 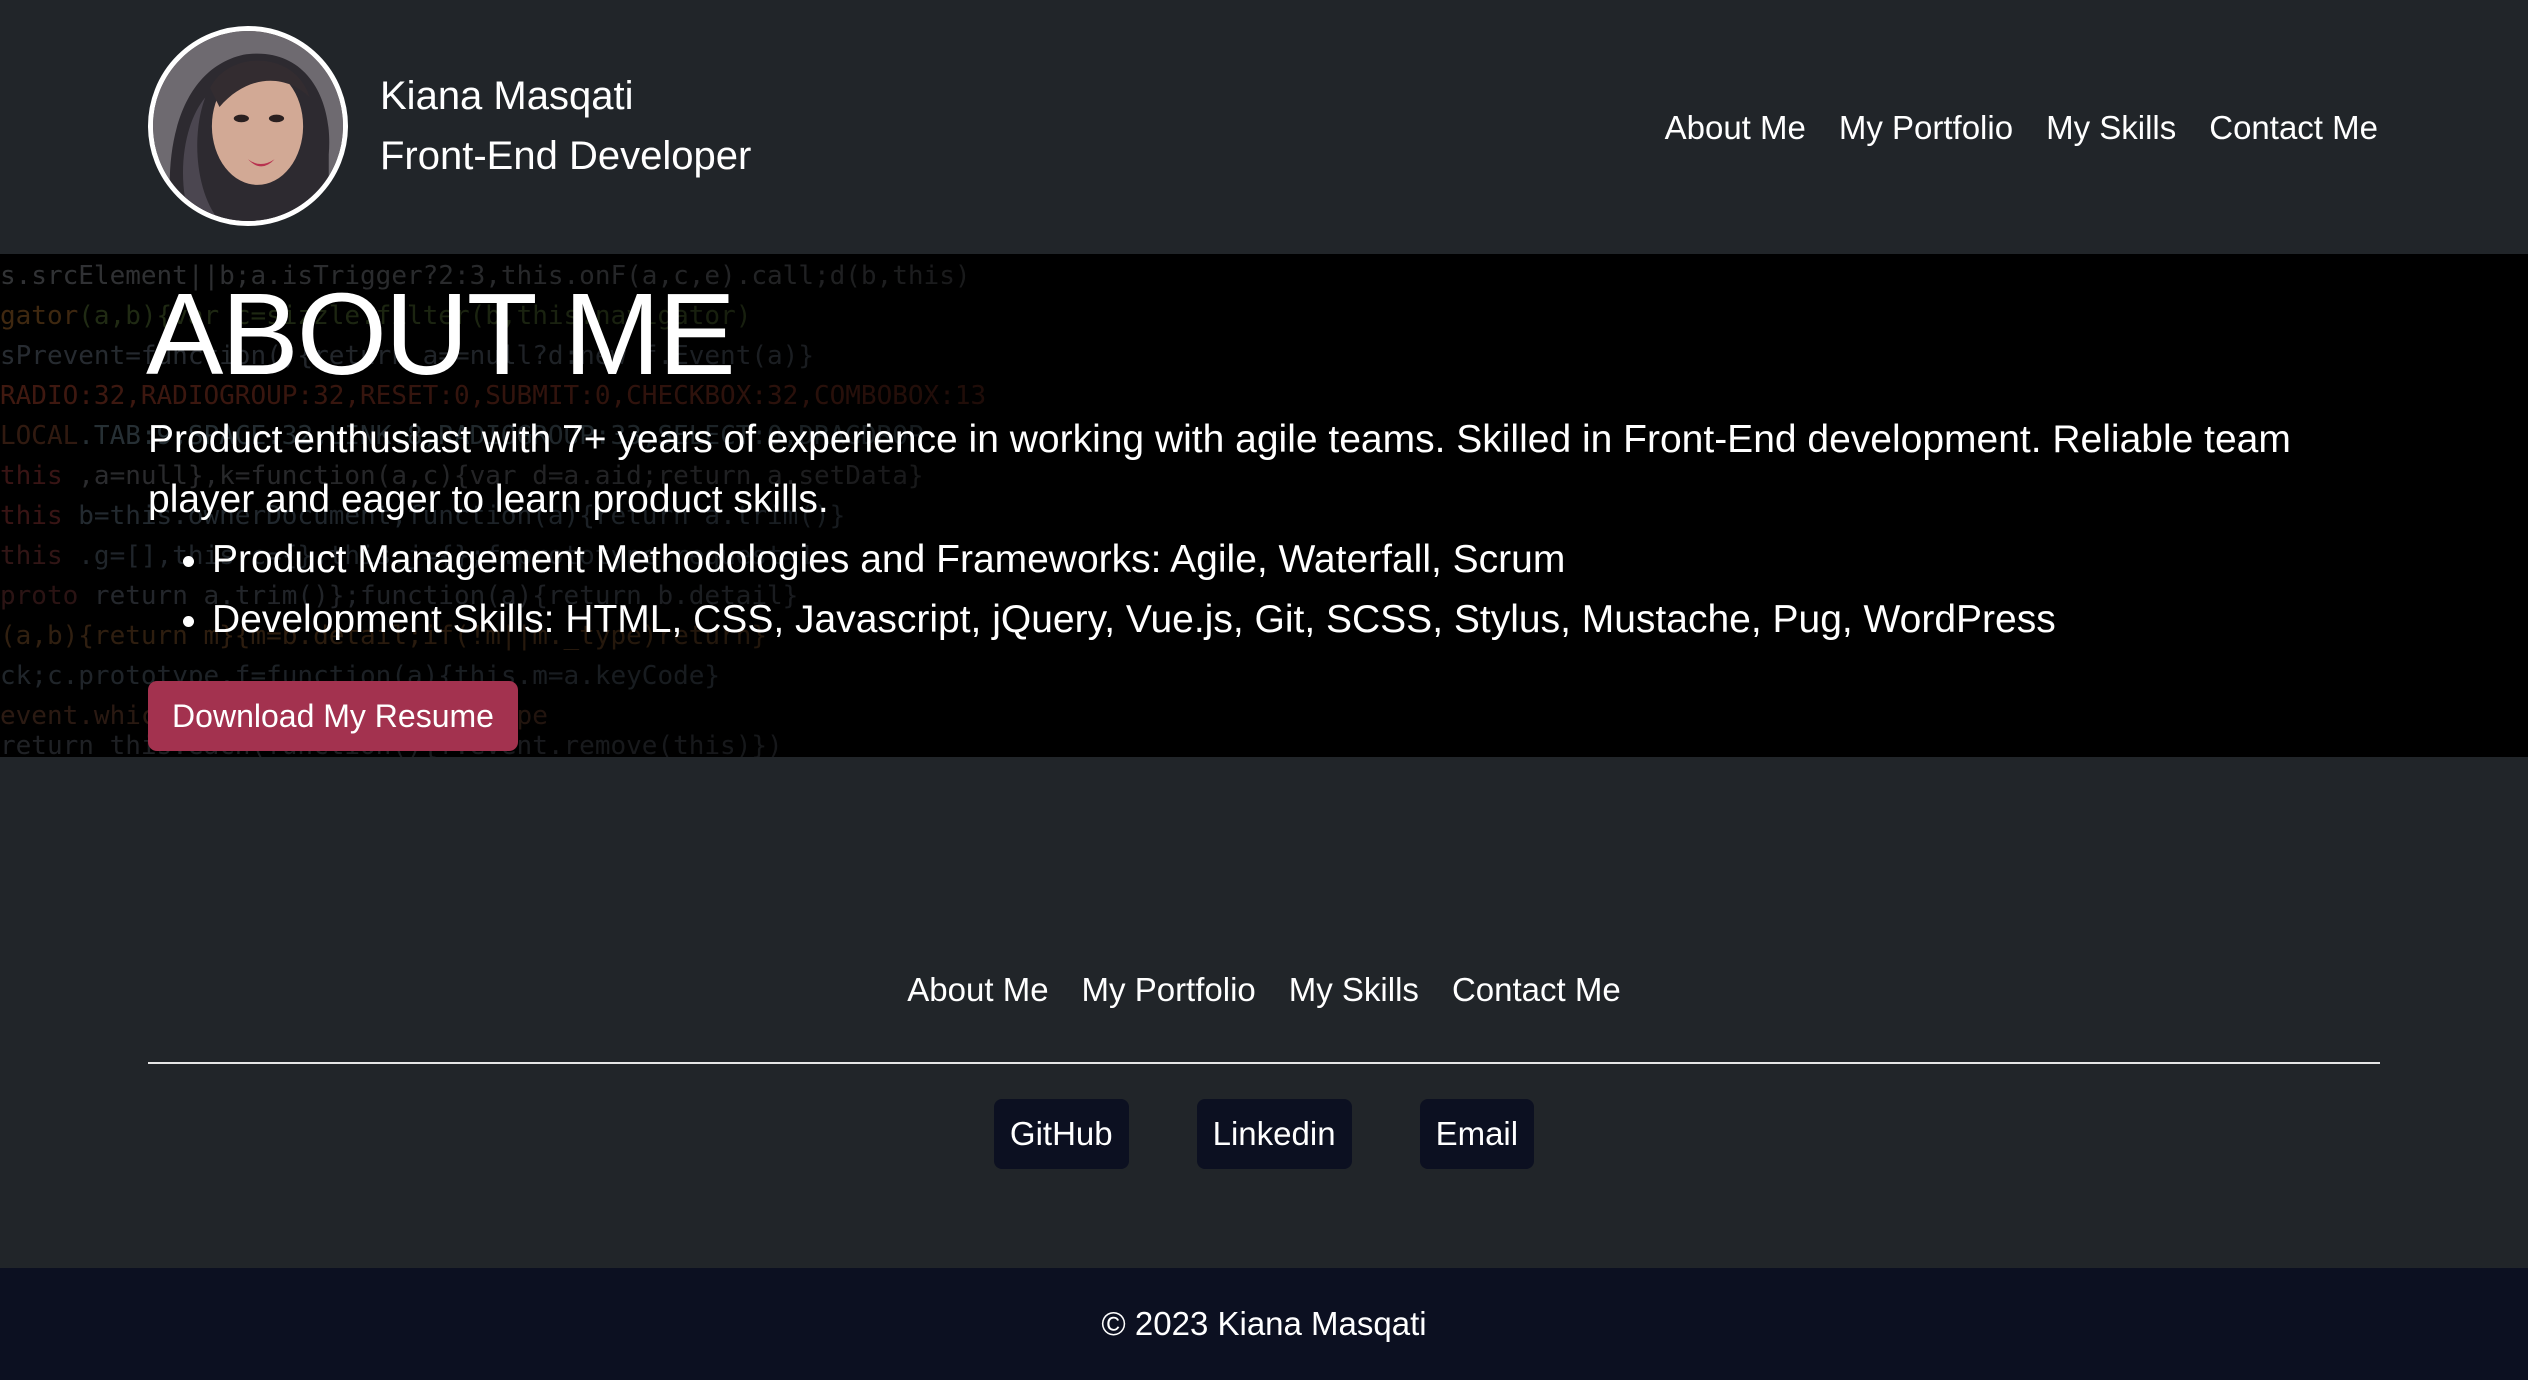 What do you see at coordinates (441, 334) in the screenshot?
I see `page-title: ABOUT ME` at bounding box center [441, 334].